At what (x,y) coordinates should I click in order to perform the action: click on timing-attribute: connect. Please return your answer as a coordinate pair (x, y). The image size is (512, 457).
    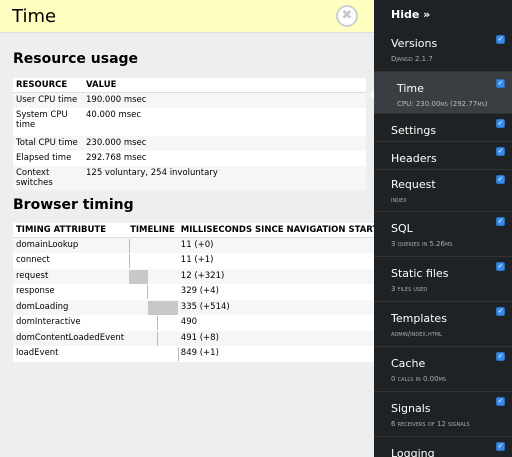
    Looking at the image, I should click on (33, 260).